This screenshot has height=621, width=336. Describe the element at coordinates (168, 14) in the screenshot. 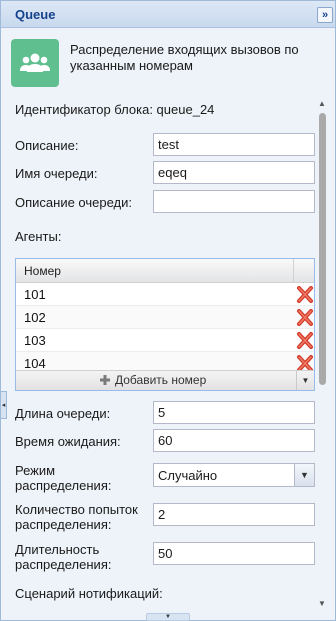

I see `panel-header: Queue »` at that location.